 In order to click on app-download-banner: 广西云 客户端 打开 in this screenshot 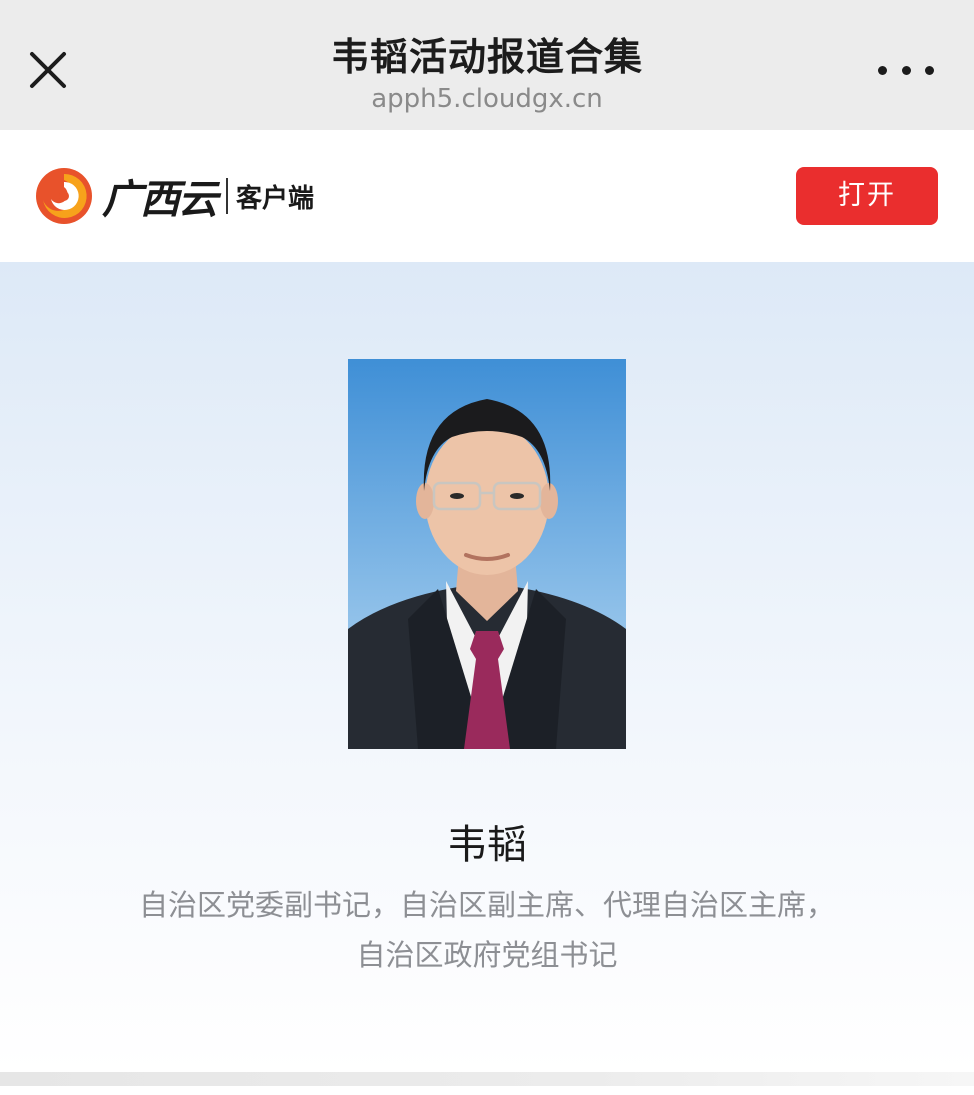, I will do `click(487, 196)`.